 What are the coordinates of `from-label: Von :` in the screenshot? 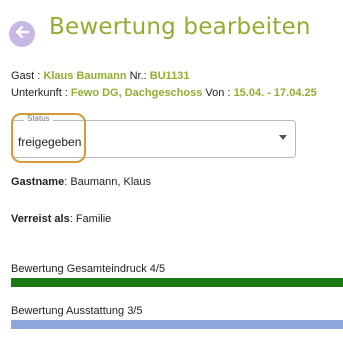 It's located at (218, 93).